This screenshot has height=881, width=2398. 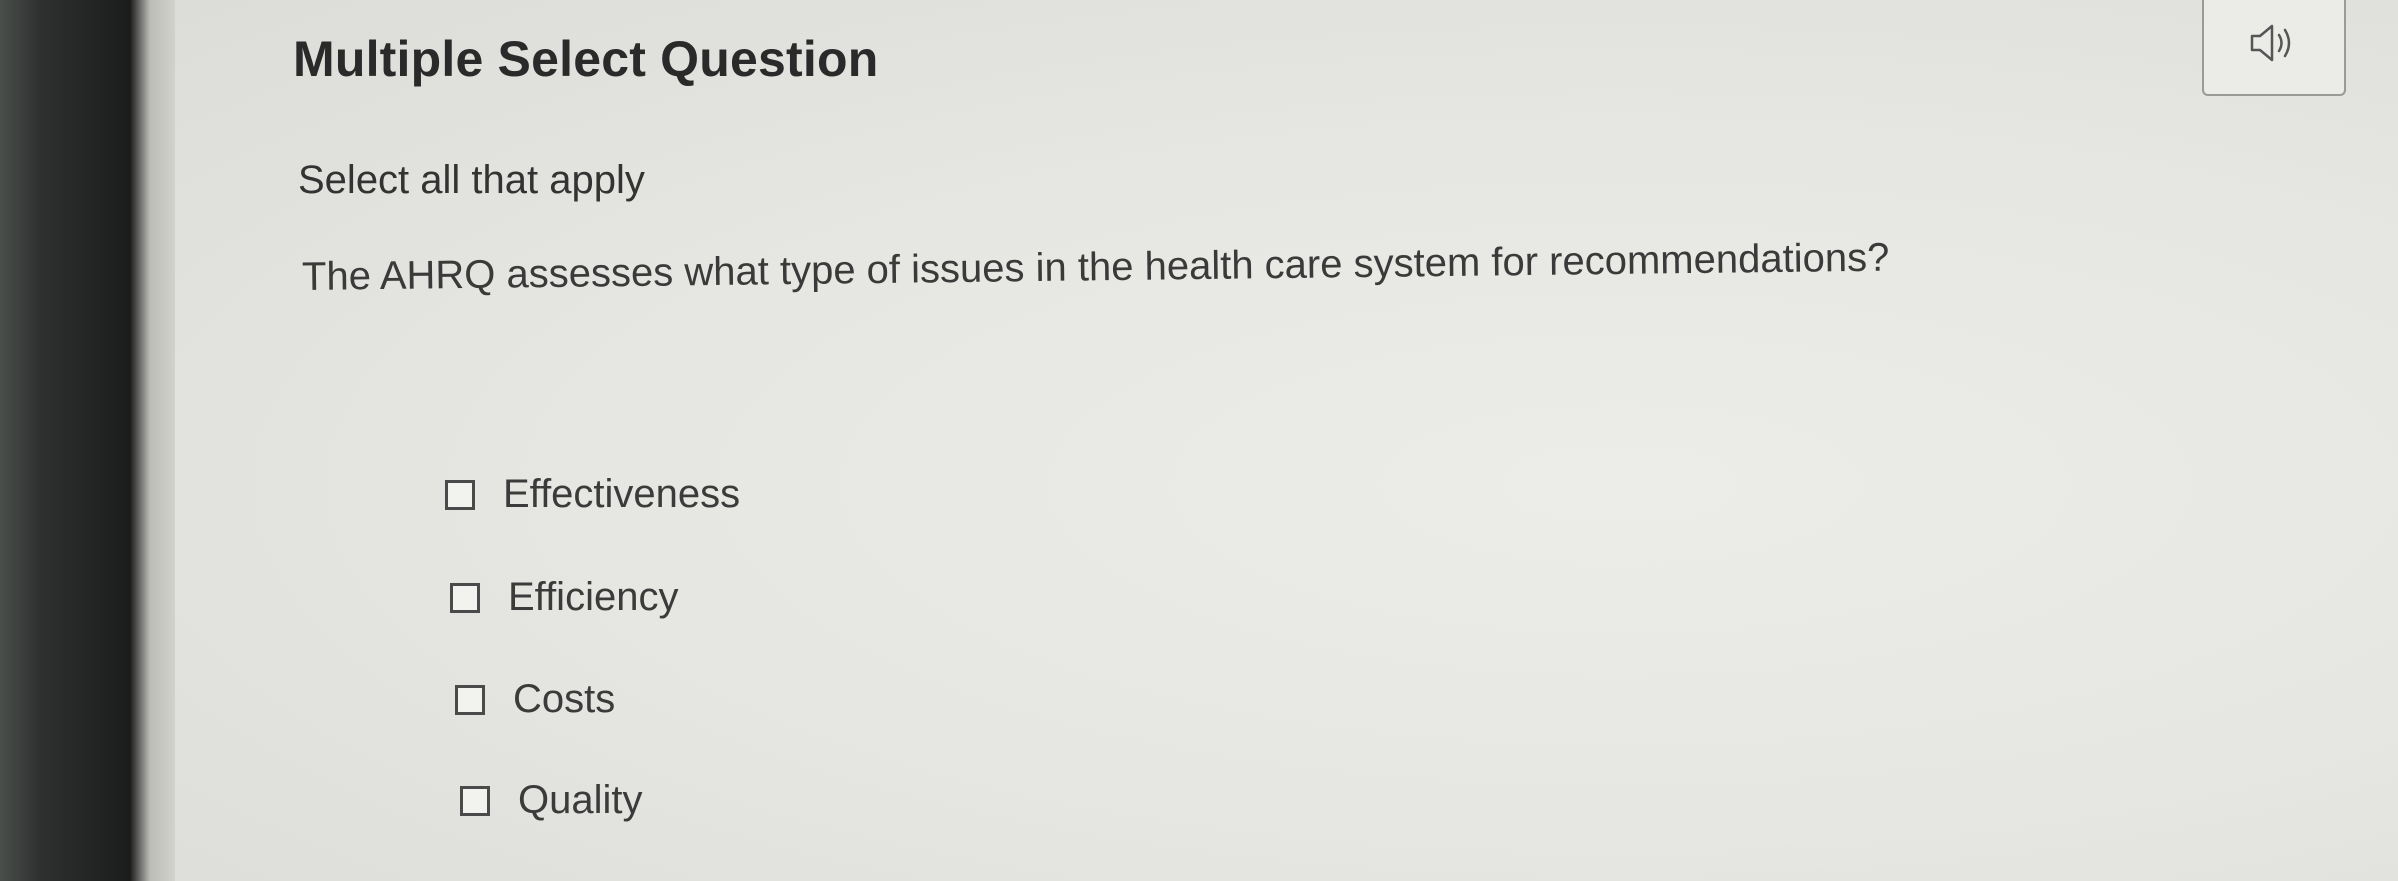 What do you see at coordinates (2274, 43) in the screenshot?
I see `speaker-icon` at bounding box center [2274, 43].